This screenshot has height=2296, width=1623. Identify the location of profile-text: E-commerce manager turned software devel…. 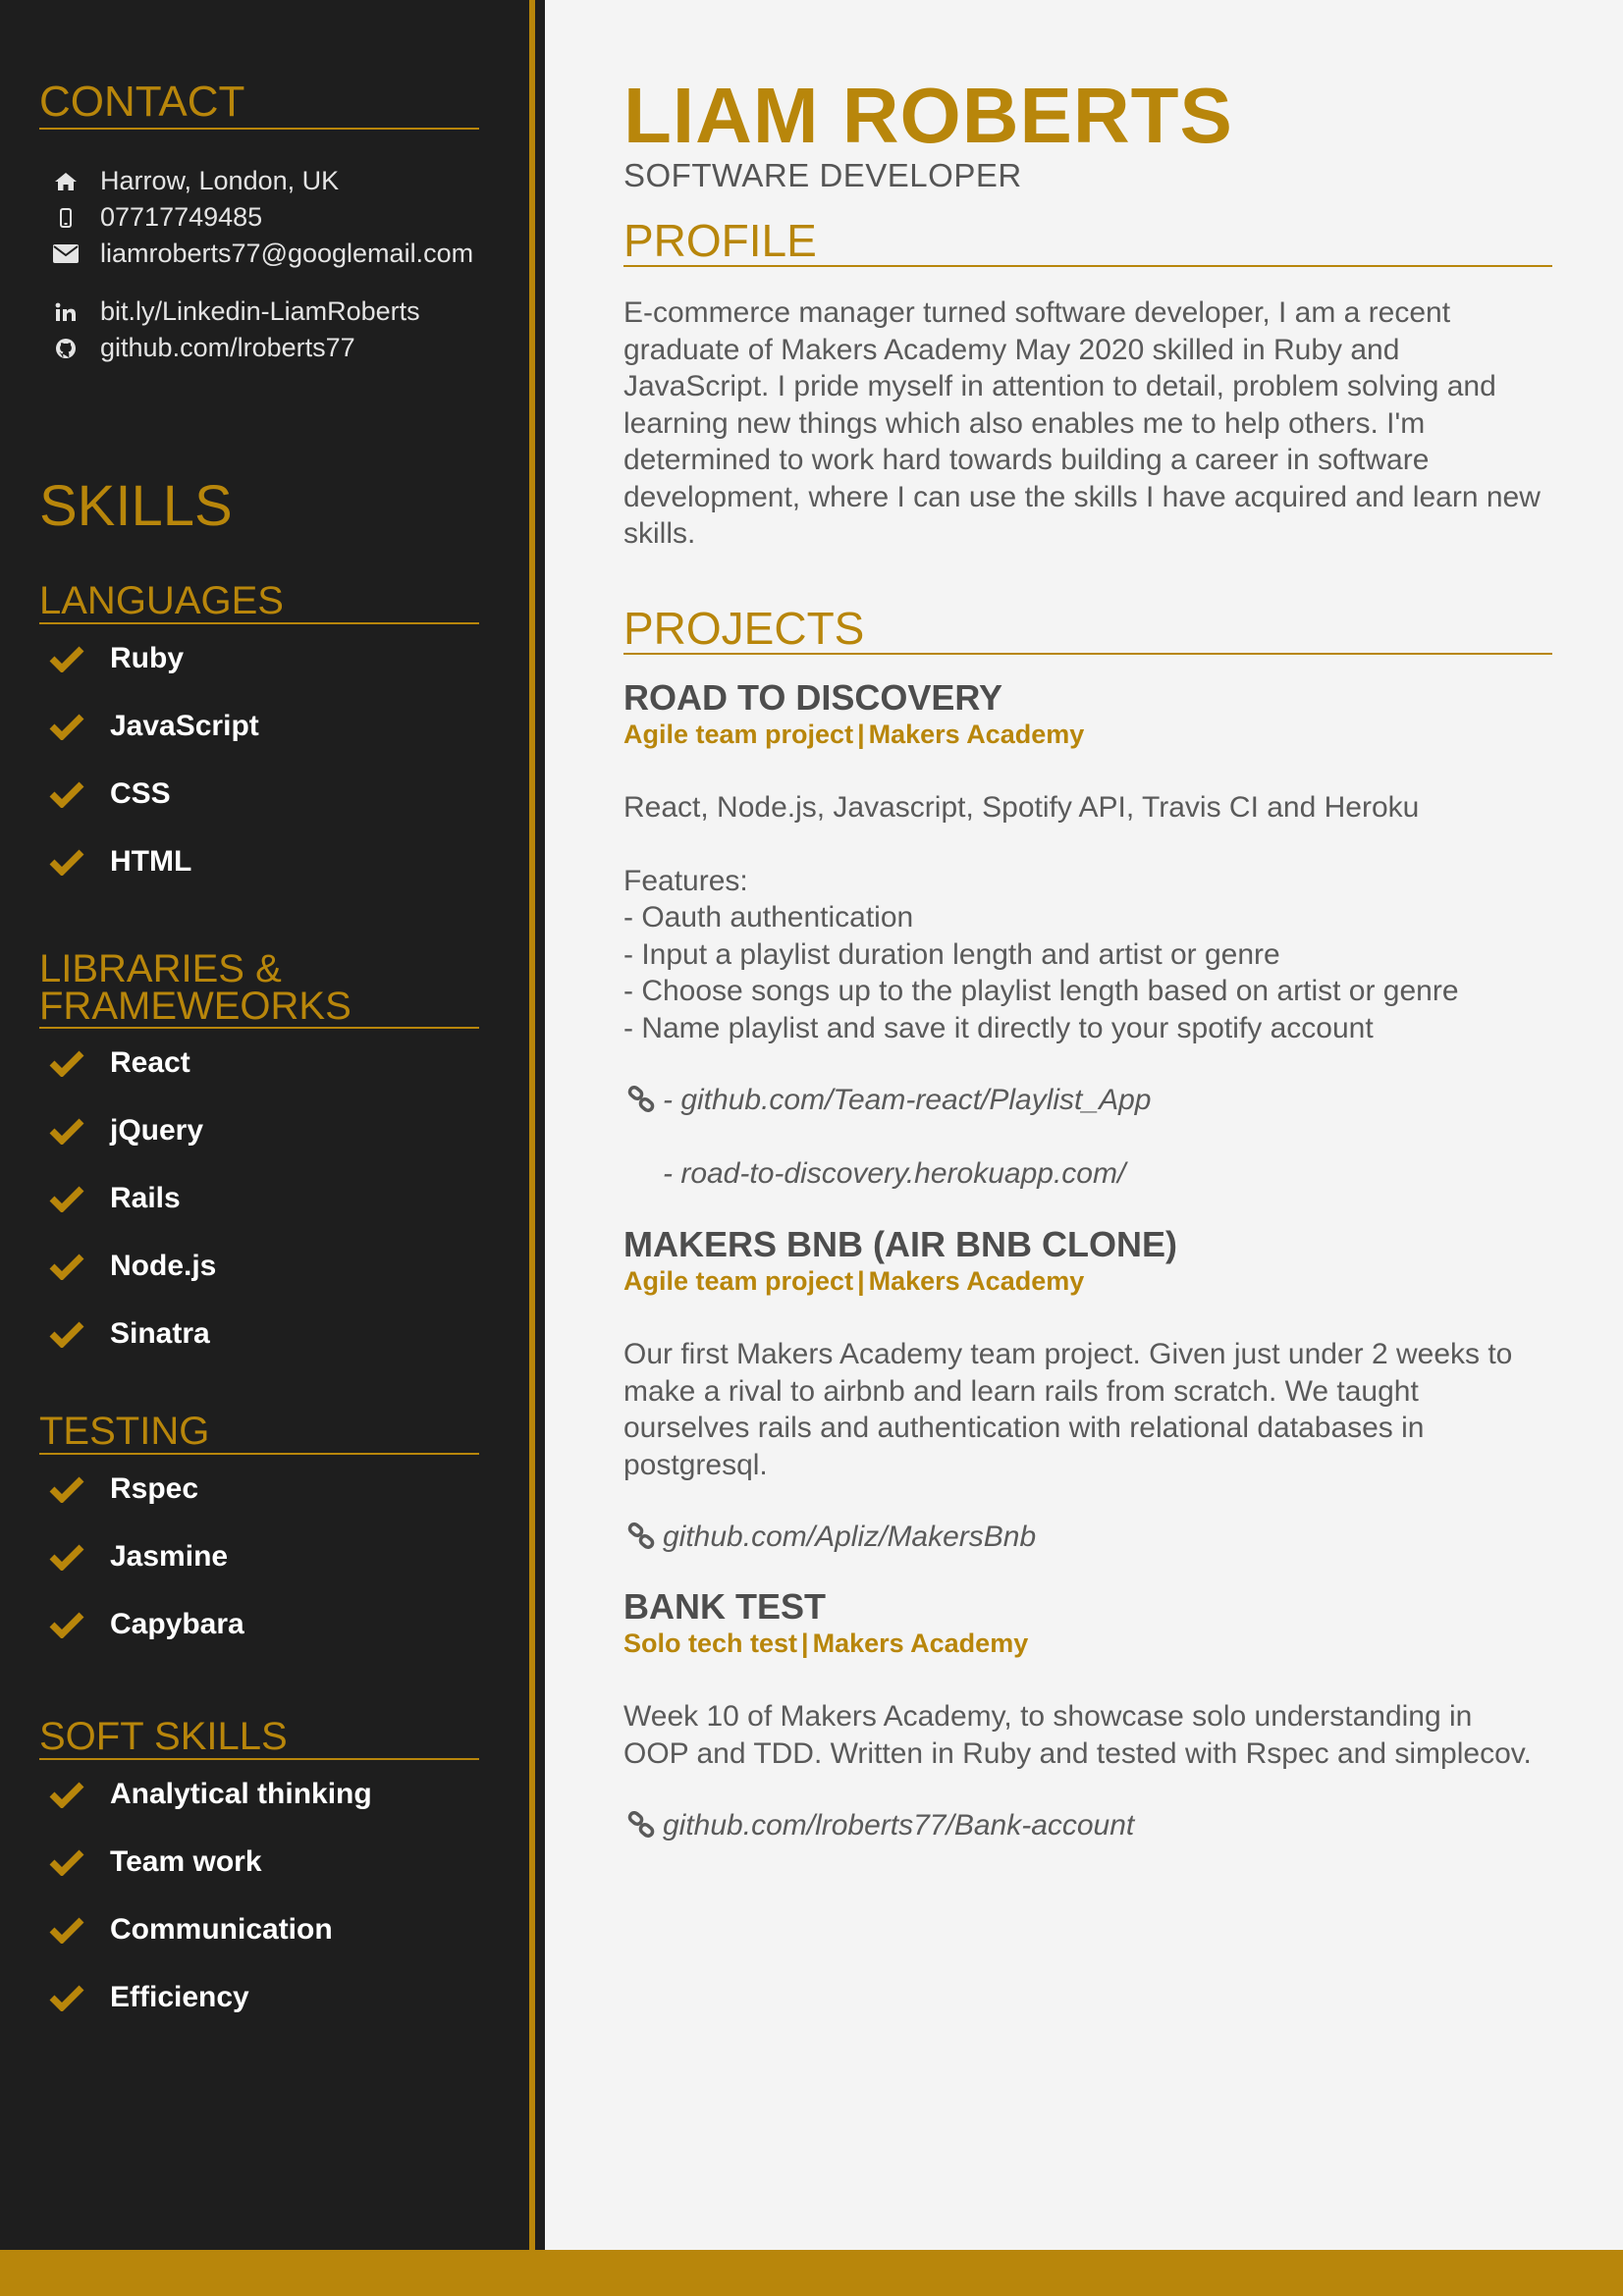
(1082, 423).